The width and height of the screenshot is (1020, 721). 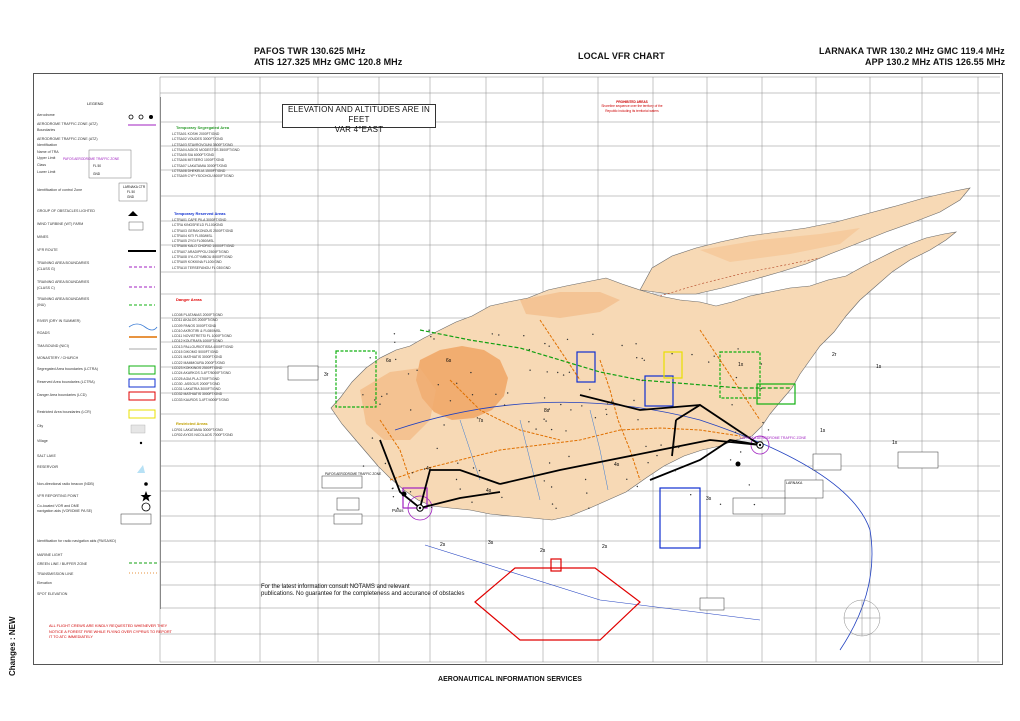 I want to click on legend-tra-upper: FL 50, so click(x=97, y=166).